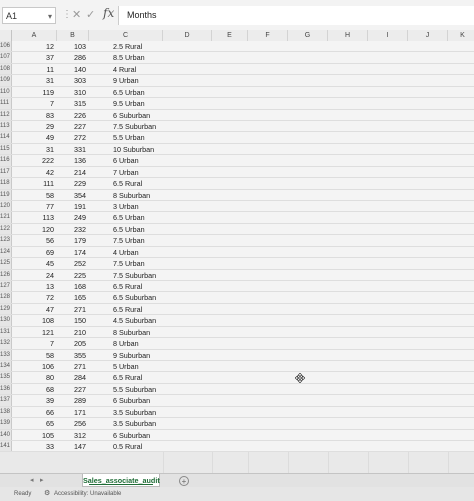 The height and width of the screenshot is (501, 474). I want to click on cell-b: 147, so click(73, 446).